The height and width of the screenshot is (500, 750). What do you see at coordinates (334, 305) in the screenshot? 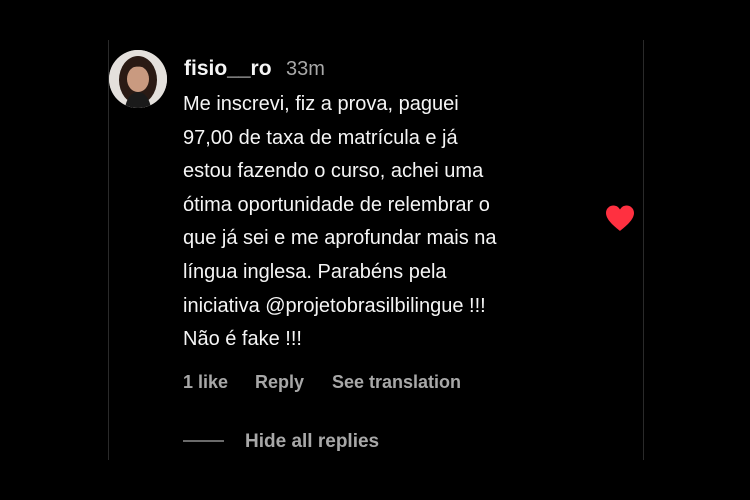
I see `comment-text-line: iniciativa @projetobrasilbilingue !!!` at bounding box center [334, 305].